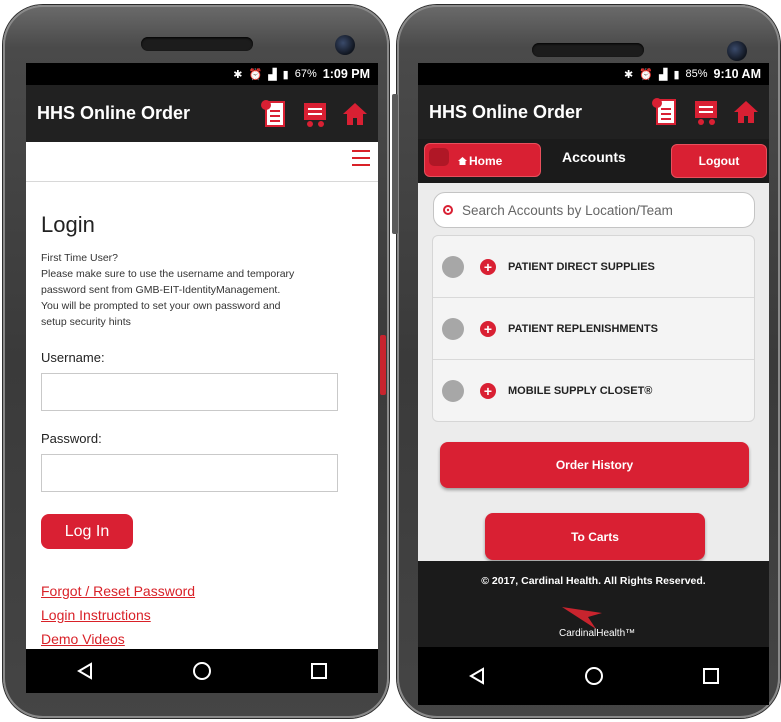 The image size is (781, 722). I want to click on battery-level: 85%, so click(696, 74).